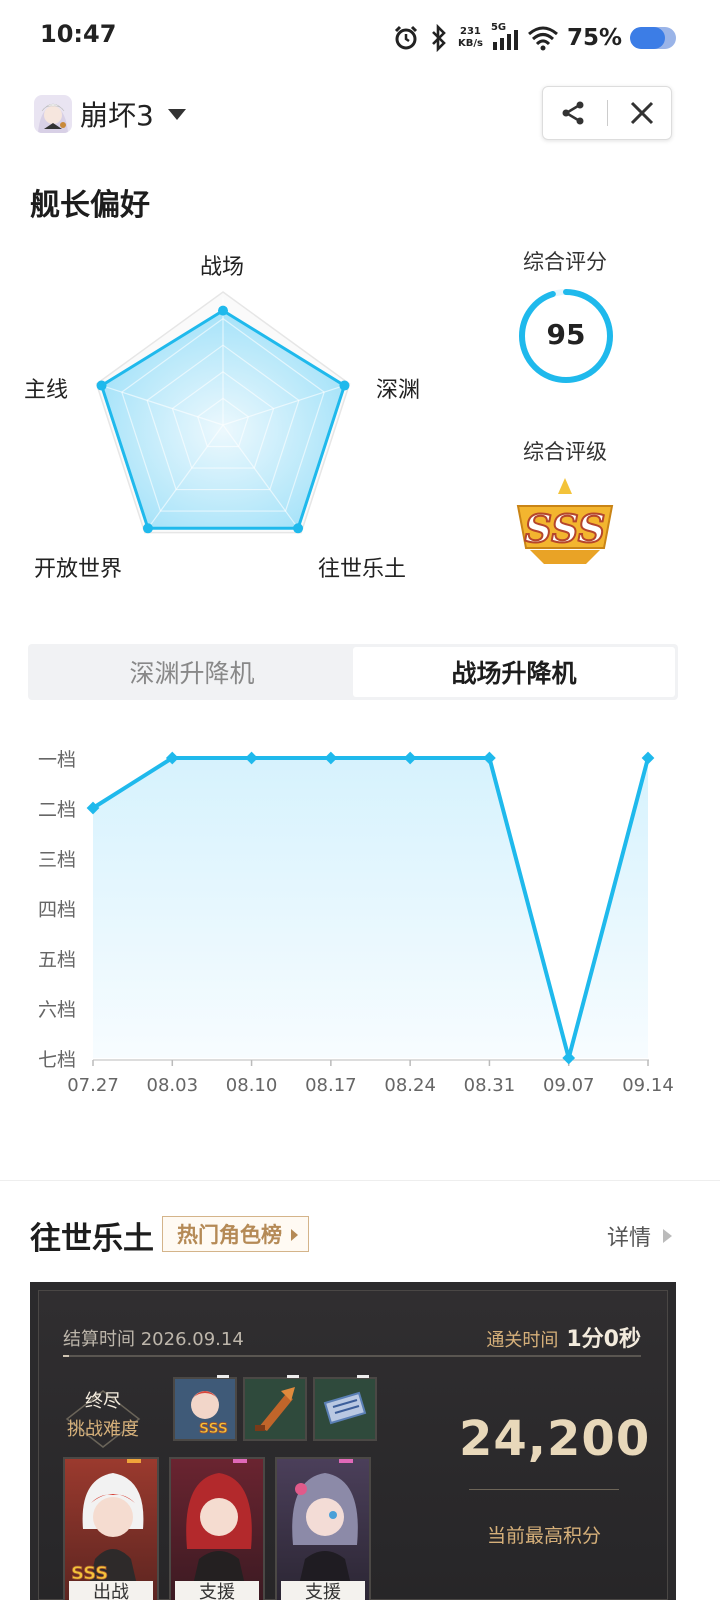 The height and width of the screenshot is (1600, 720). What do you see at coordinates (217, 1590) in the screenshot?
I see `character-tag-support-1: 支援` at bounding box center [217, 1590].